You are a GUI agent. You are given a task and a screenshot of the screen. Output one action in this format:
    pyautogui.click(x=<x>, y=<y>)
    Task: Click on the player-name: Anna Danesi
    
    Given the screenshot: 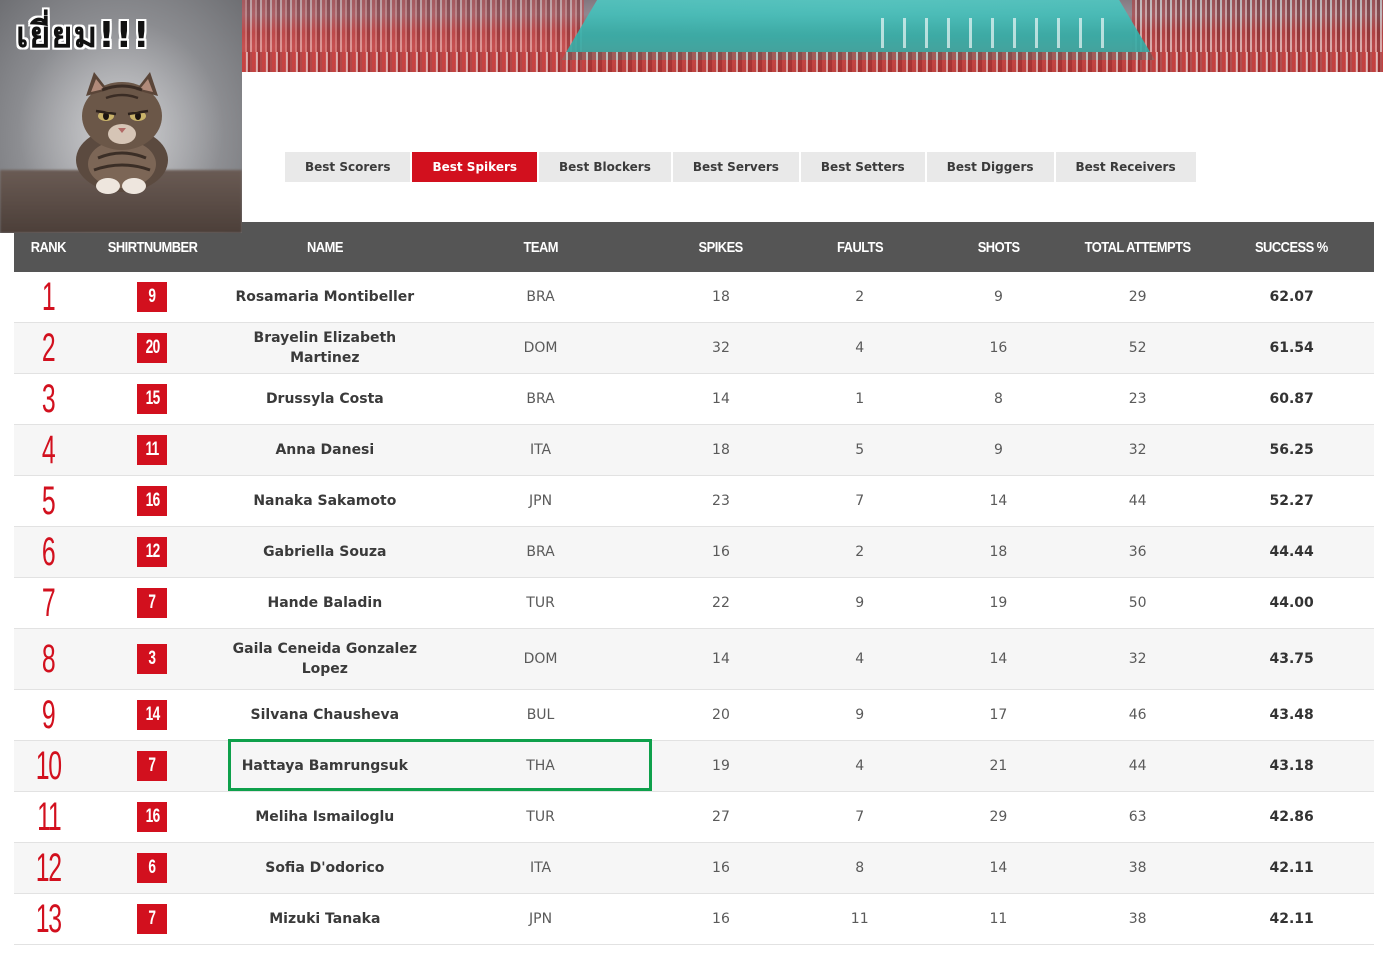 What is the action you would take?
    pyautogui.click(x=325, y=450)
    